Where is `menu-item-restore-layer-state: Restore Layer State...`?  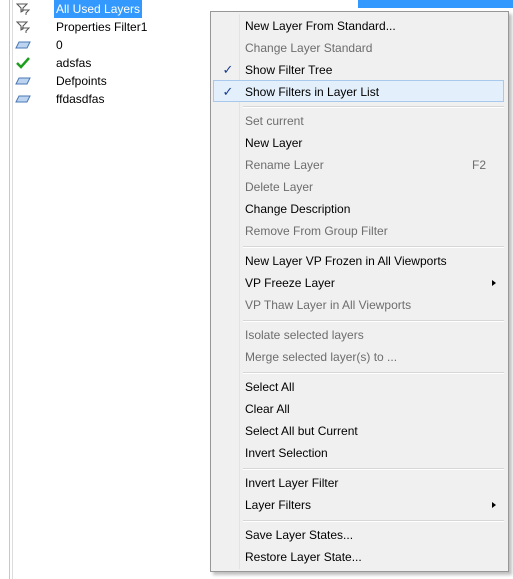 menu-item-restore-layer-state: Restore Layer State... is located at coordinates (358, 557).